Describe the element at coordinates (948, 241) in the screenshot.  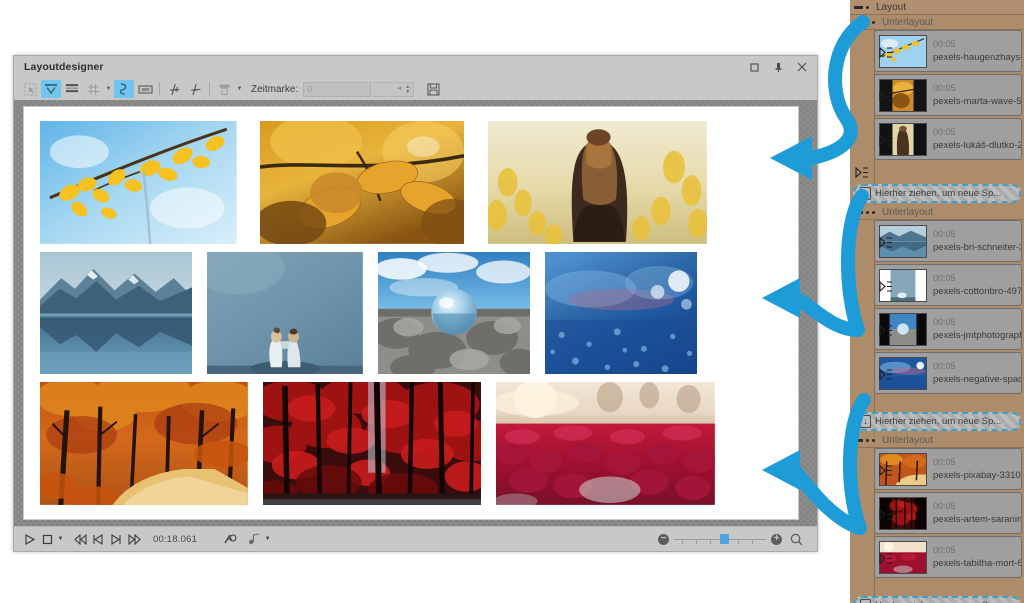
I see `timeline-clip: 00:05 pexels-bri-schneiter-3` at that location.